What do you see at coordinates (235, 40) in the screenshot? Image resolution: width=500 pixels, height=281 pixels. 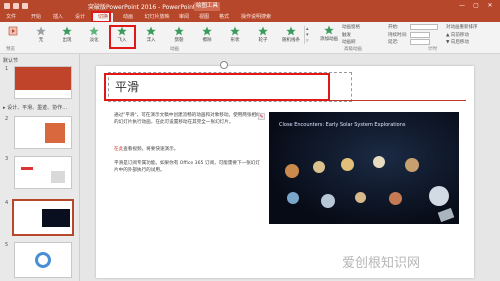 I see `effect-shape-label: 形状` at bounding box center [235, 40].